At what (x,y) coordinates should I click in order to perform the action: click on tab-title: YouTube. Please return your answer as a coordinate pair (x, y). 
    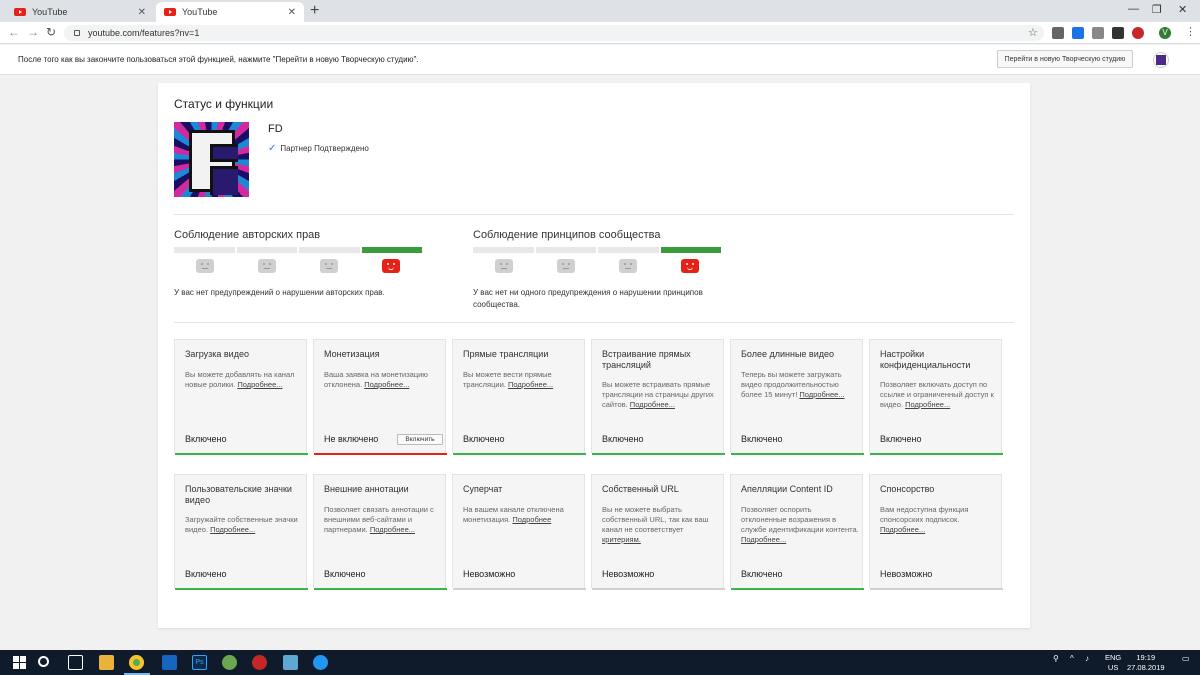
    Looking at the image, I should click on (50, 12).